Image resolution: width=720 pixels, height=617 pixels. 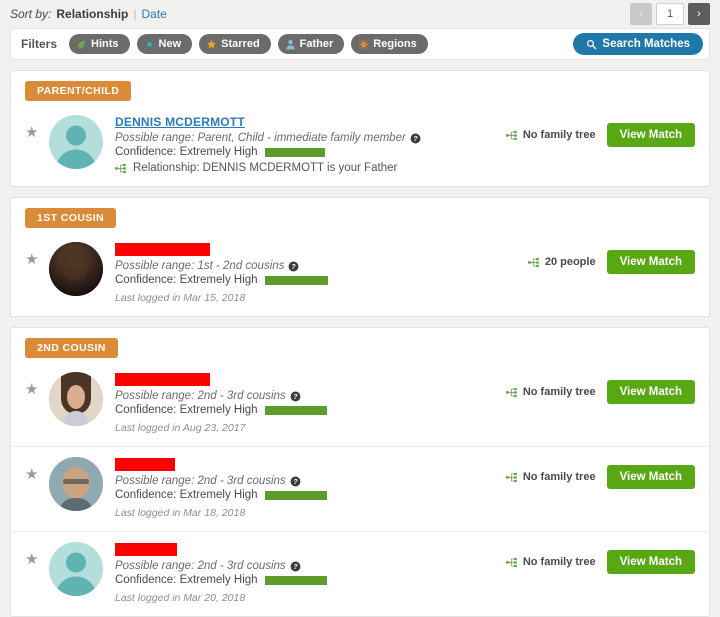 What do you see at coordinates (646, 44) in the screenshot?
I see `search-matches-label: Search Matches` at bounding box center [646, 44].